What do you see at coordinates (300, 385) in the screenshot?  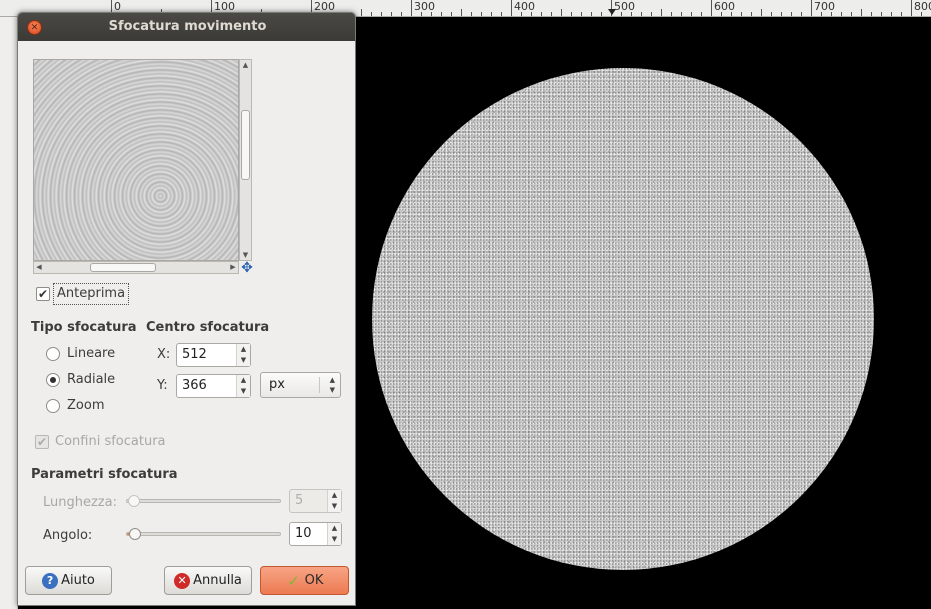 I see `unit-dropdown: px ▲ ▼` at bounding box center [300, 385].